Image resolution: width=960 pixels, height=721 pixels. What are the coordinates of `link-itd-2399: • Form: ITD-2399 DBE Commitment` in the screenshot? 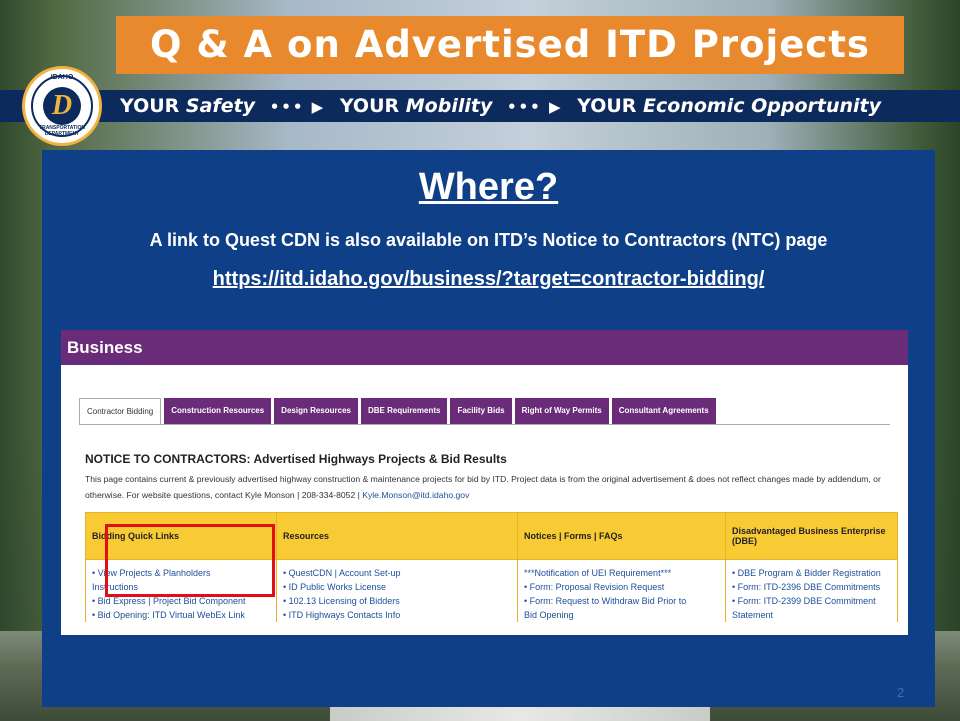 It's located at (811, 601).